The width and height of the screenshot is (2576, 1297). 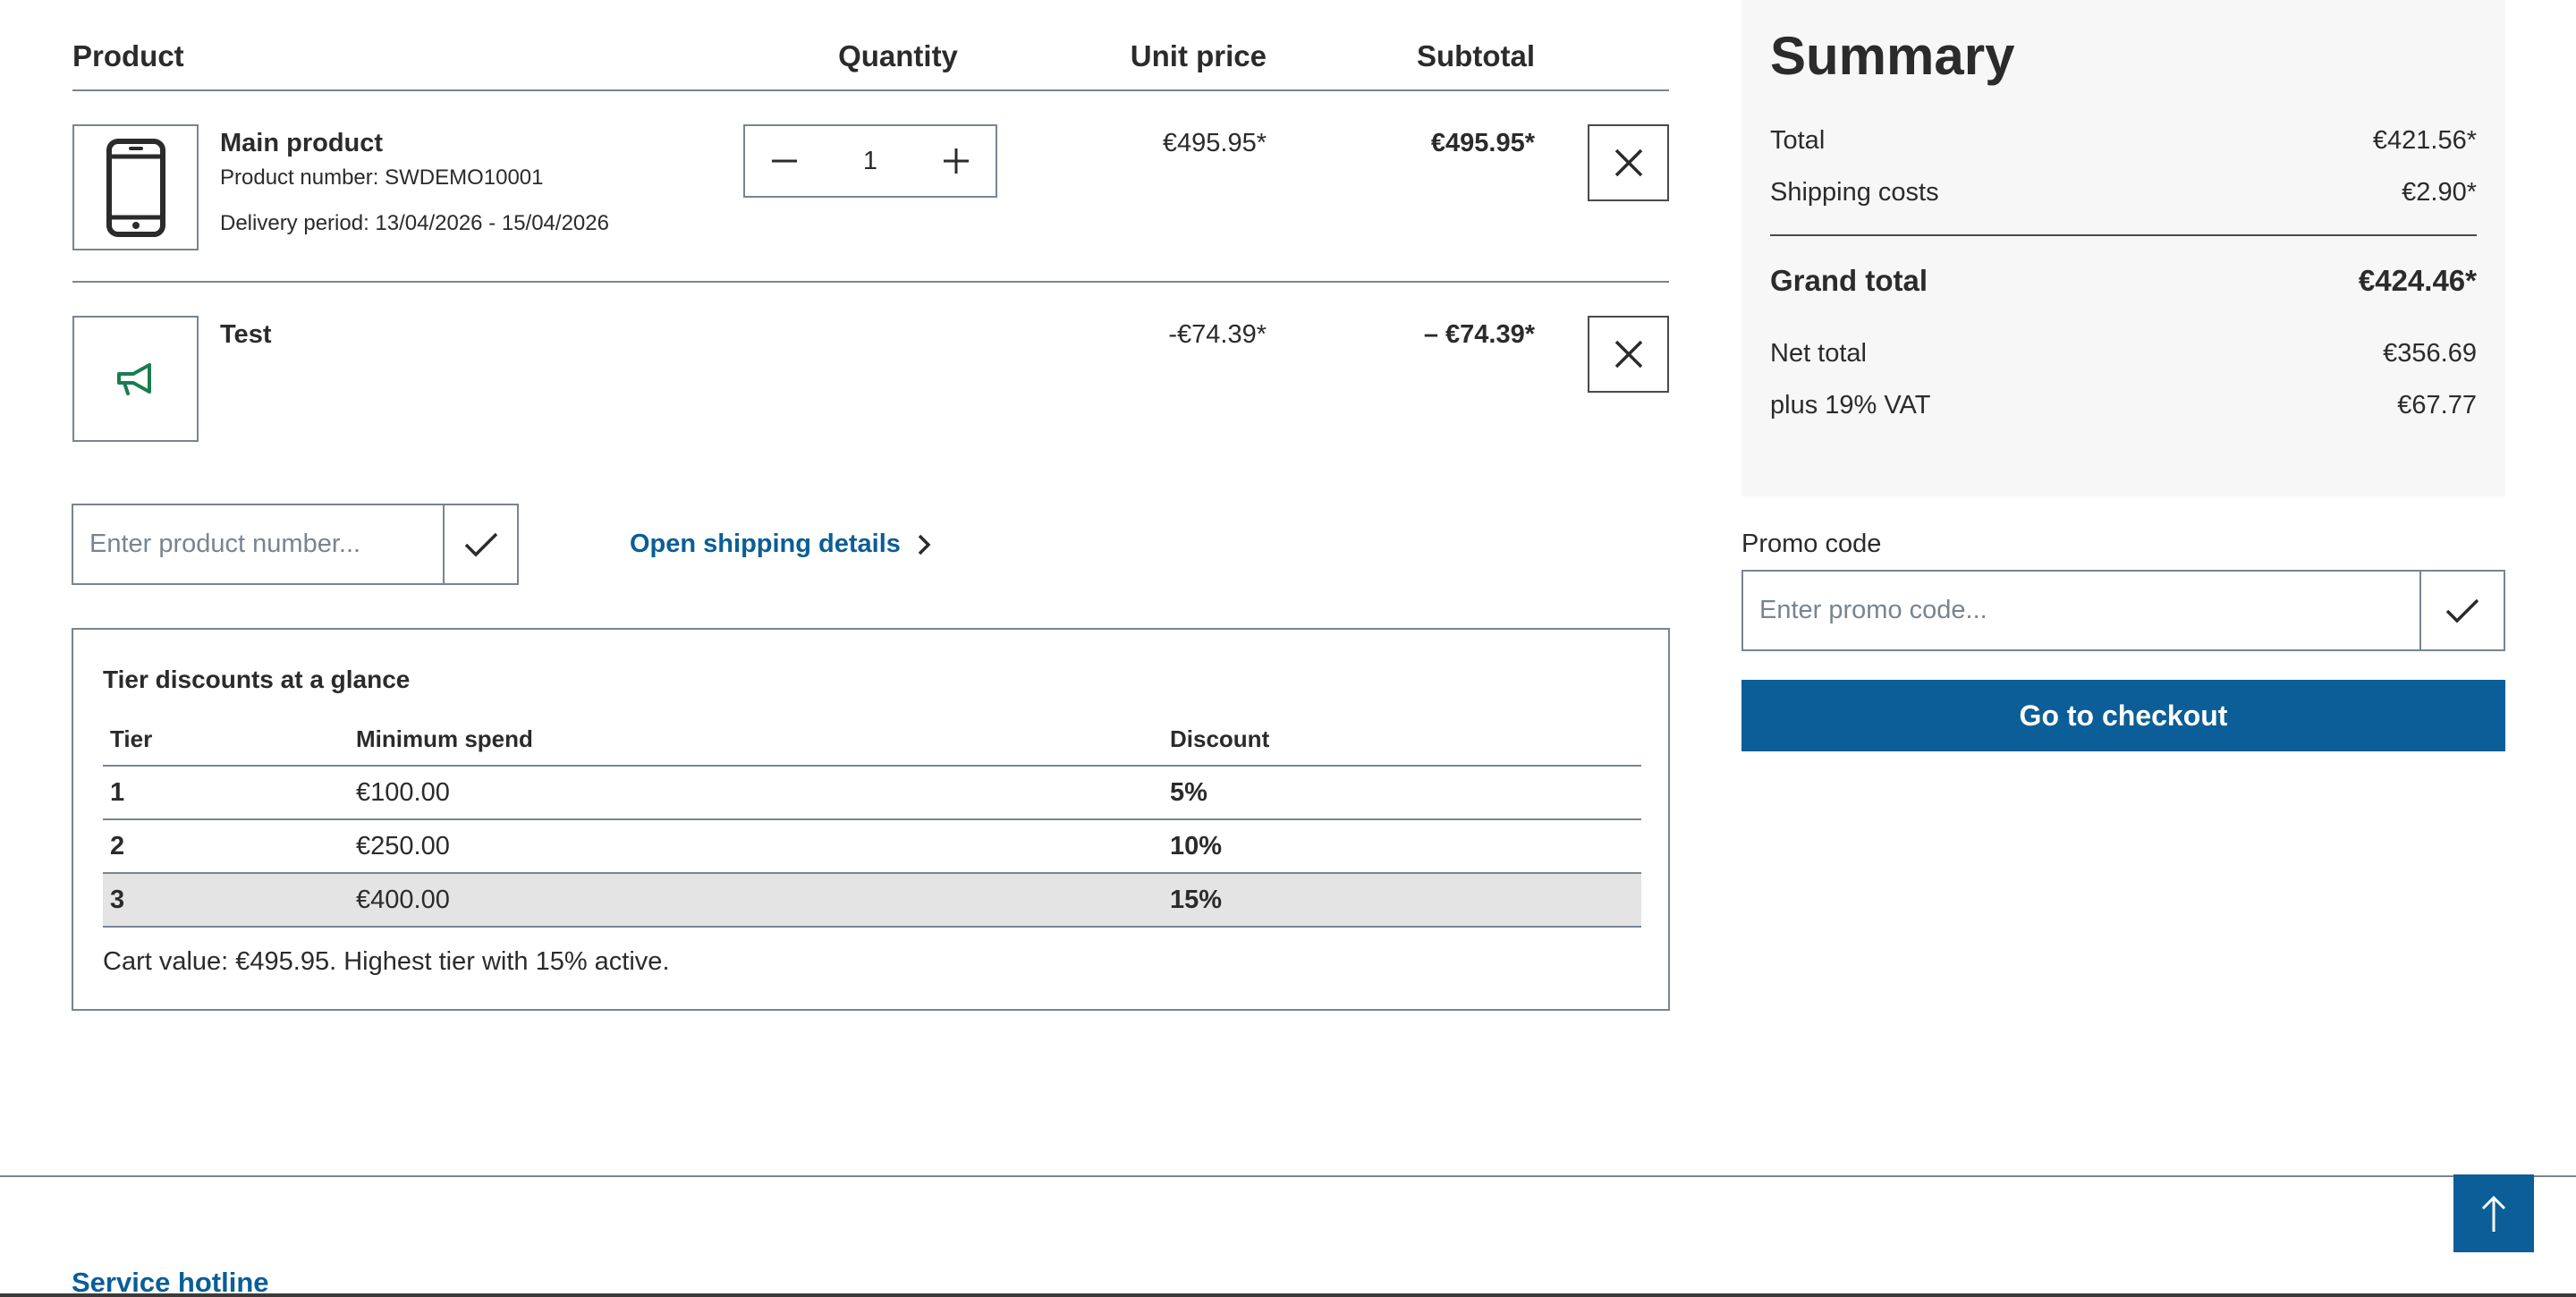 I want to click on quantity-value: 1, so click(x=870, y=161).